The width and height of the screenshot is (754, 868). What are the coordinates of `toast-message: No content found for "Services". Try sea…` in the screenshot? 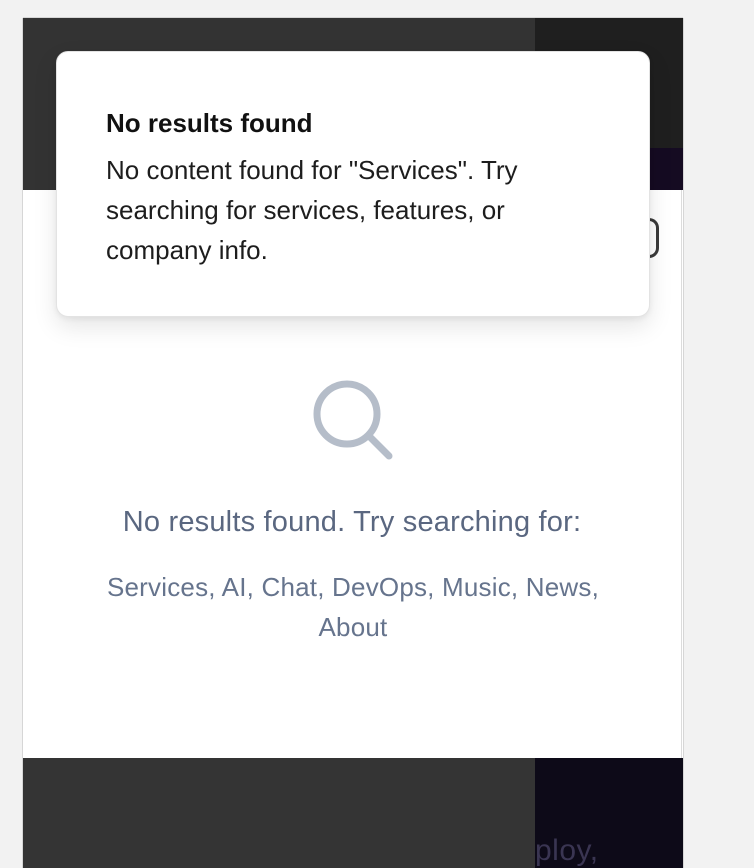 It's located at (312, 210).